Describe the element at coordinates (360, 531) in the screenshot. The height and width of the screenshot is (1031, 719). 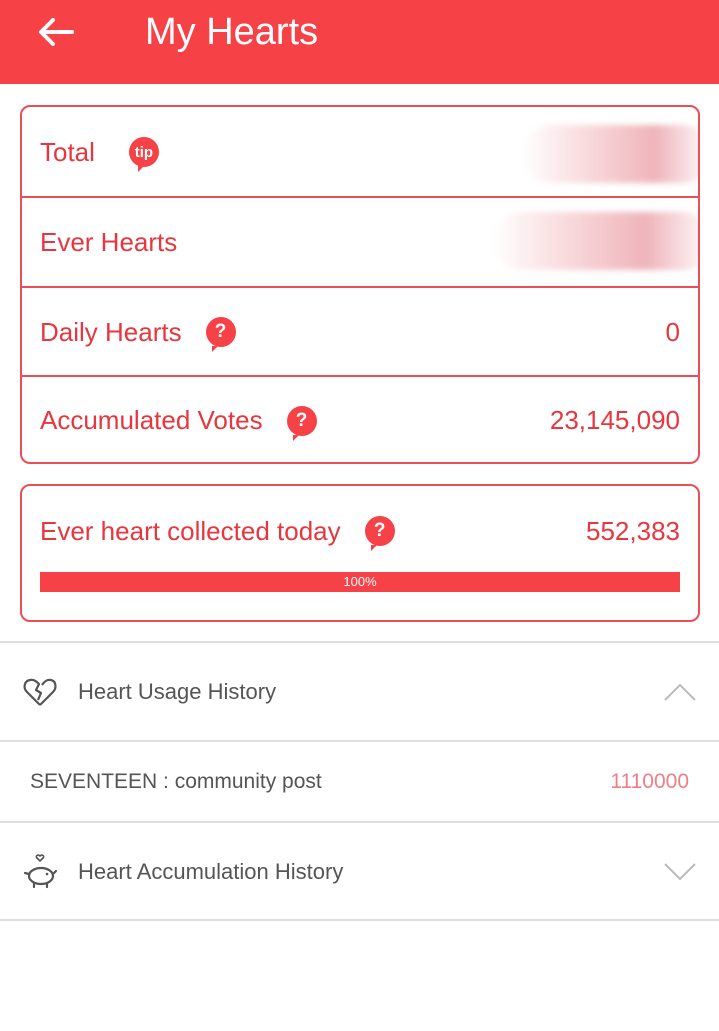
I see `today-hearts-row: Ever heart collected today ? 552,383` at that location.